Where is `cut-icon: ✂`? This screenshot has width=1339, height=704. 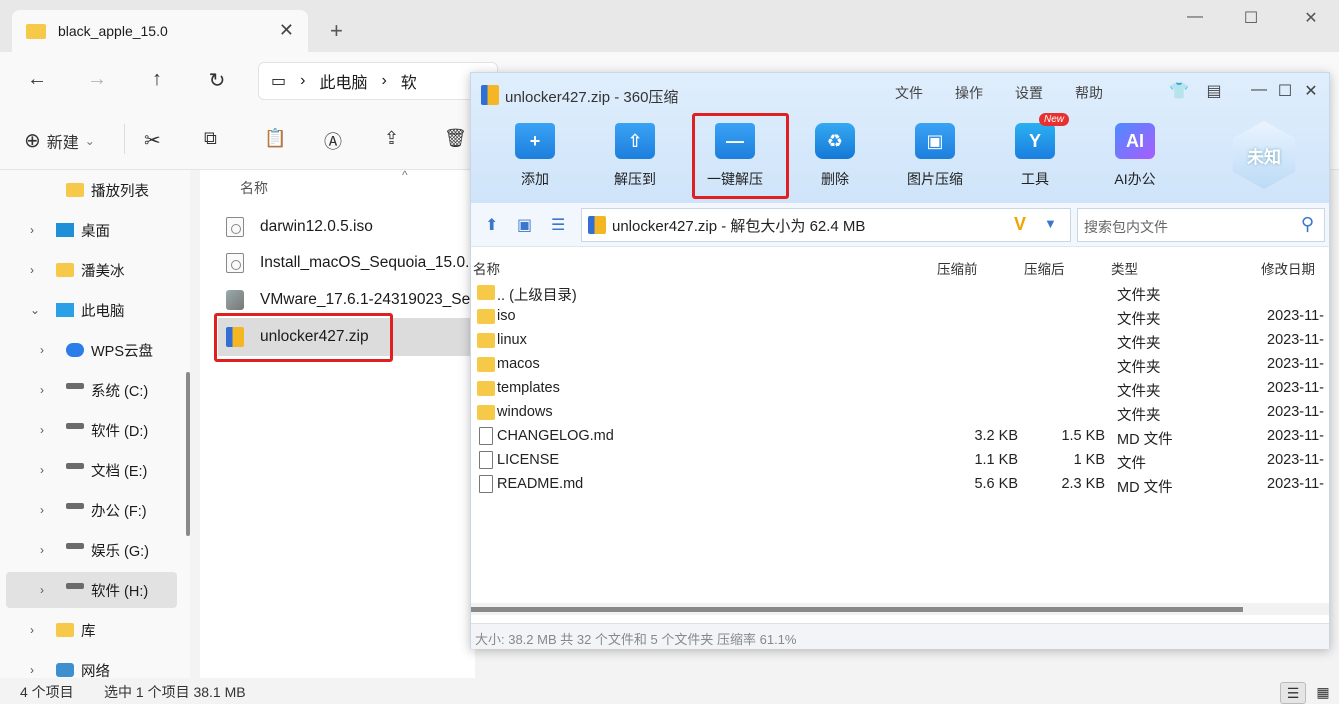 cut-icon: ✂ is located at coordinates (152, 140).